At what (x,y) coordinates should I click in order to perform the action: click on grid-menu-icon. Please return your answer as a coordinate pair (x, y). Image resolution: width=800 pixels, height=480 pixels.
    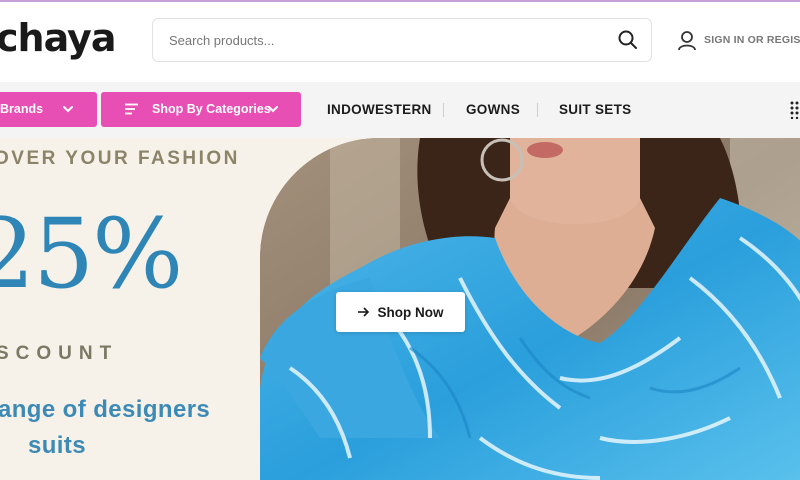
    Looking at the image, I should click on (795, 110).